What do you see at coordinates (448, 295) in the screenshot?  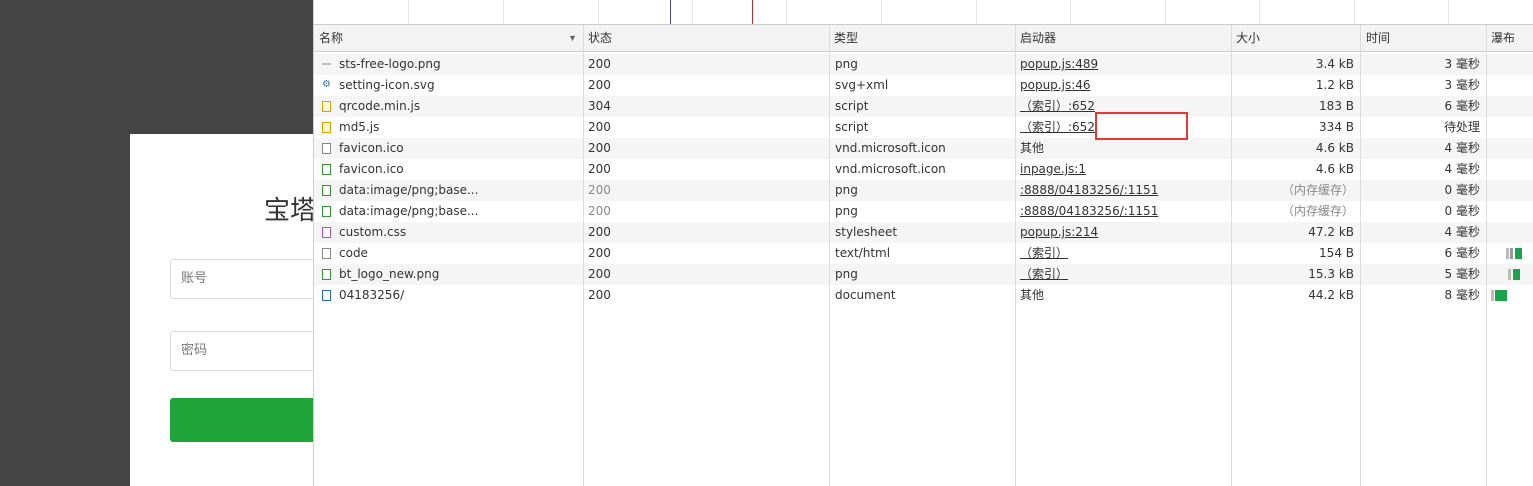 I see `request-name: 04183256/` at bounding box center [448, 295].